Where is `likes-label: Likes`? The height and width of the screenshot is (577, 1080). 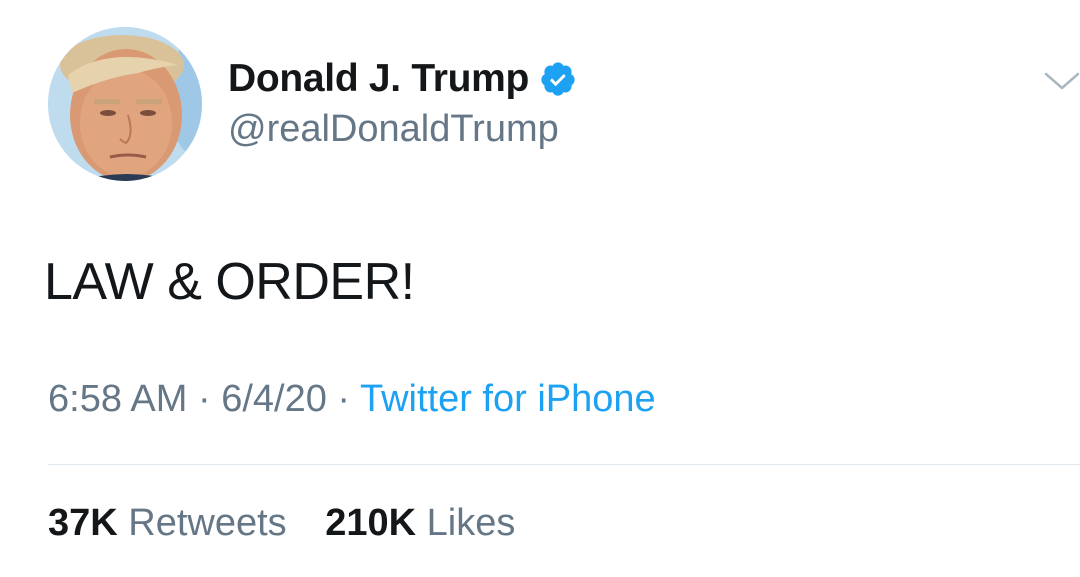 likes-label: Likes is located at coordinates (471, 523).